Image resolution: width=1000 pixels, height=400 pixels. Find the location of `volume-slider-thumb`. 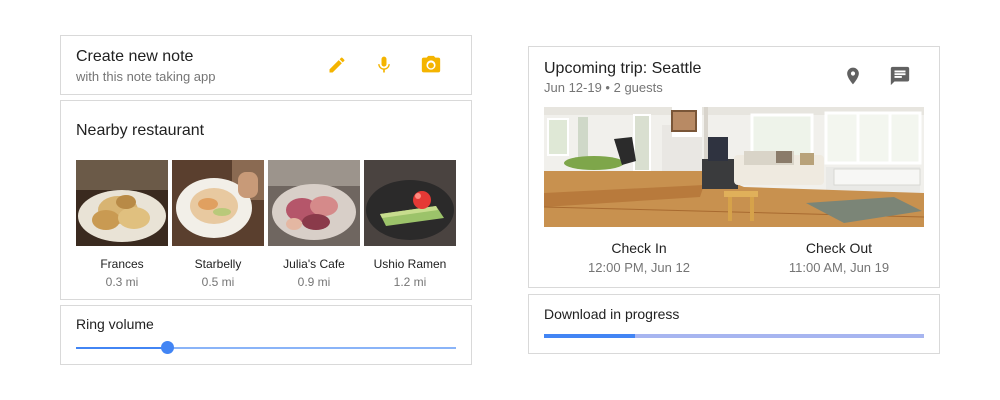

volume-slider-thumb is located at coordinates (168, 347).